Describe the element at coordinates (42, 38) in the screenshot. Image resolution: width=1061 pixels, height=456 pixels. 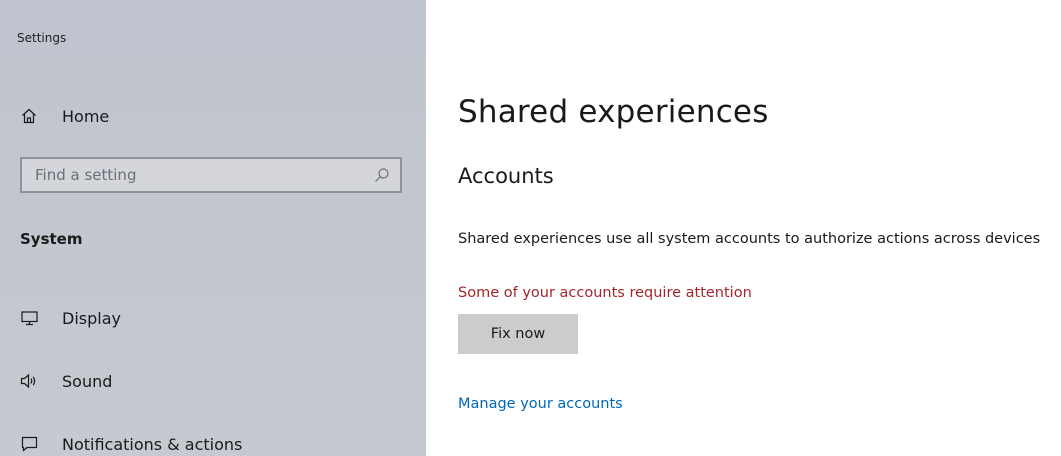
I see `app-title: Settings` at that location.